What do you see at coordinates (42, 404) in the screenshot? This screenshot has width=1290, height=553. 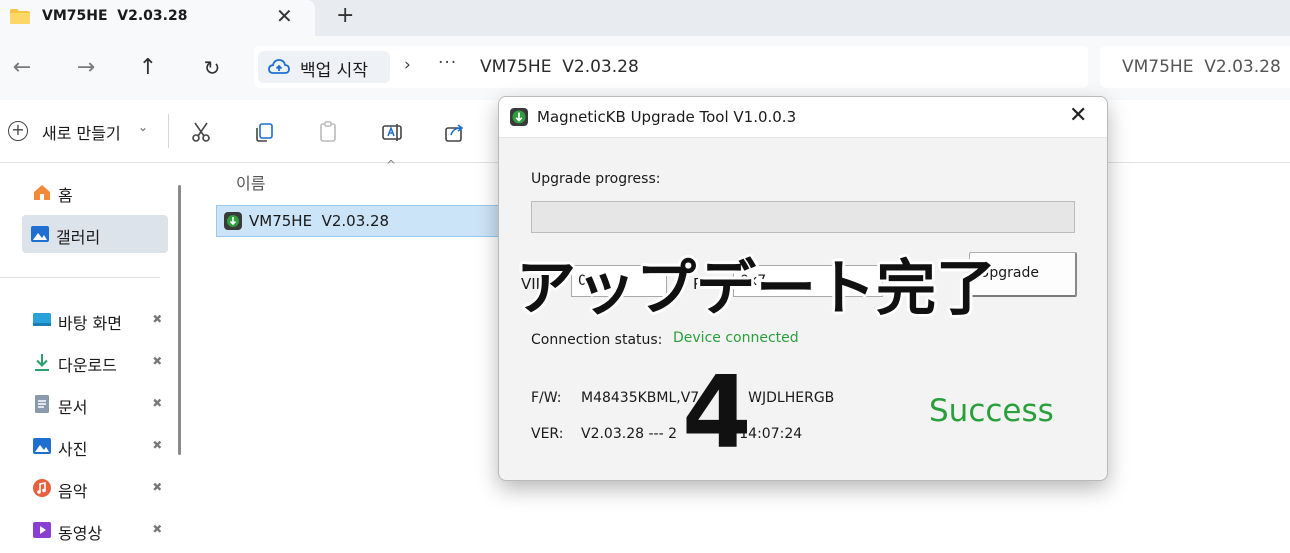 I see `document-icon` at bounding box center [42, 404].